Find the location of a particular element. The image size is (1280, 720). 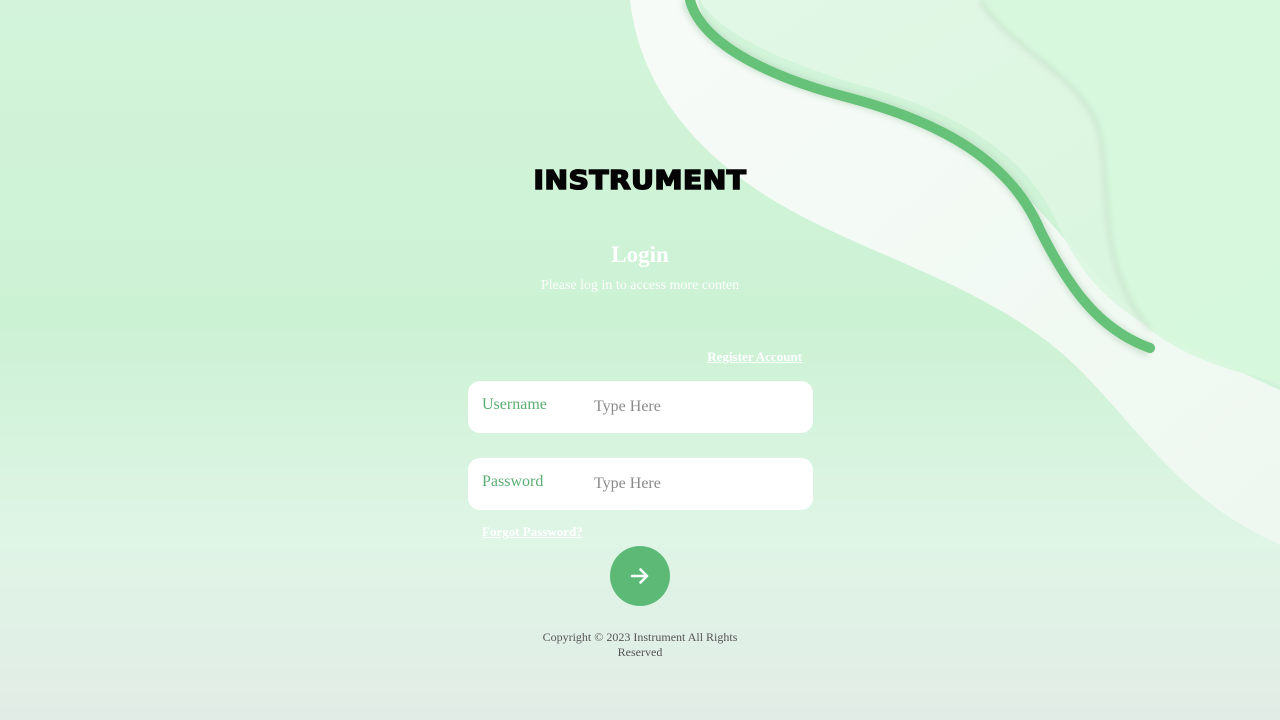

brand-logo: INSTRUMENT is located at coordinates (640, 181).